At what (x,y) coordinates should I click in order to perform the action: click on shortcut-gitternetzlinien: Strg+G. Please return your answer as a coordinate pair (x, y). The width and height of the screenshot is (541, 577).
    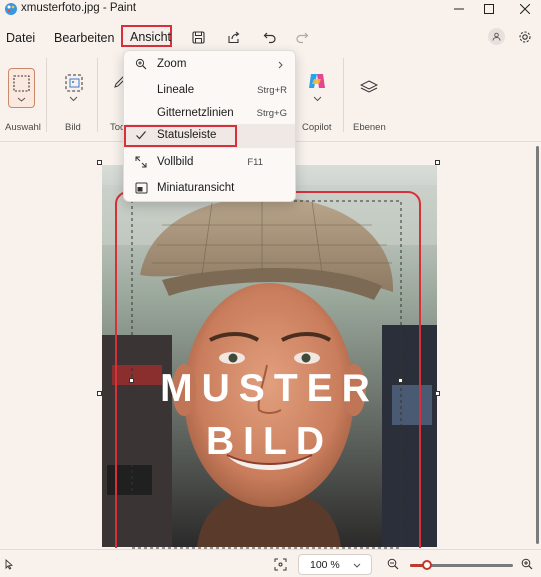
    Looking at the image, I should click on (271, 113).